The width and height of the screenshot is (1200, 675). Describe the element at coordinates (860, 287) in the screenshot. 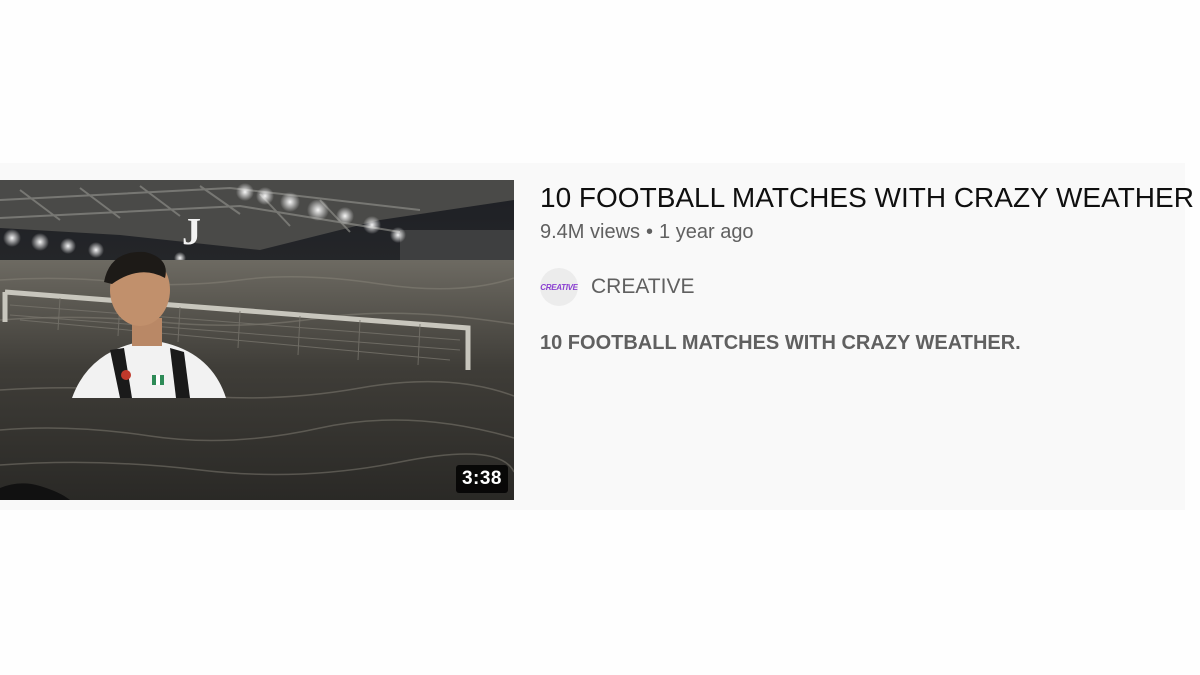

I see `channel-row: CREATIVE CREATIVE` at that location.